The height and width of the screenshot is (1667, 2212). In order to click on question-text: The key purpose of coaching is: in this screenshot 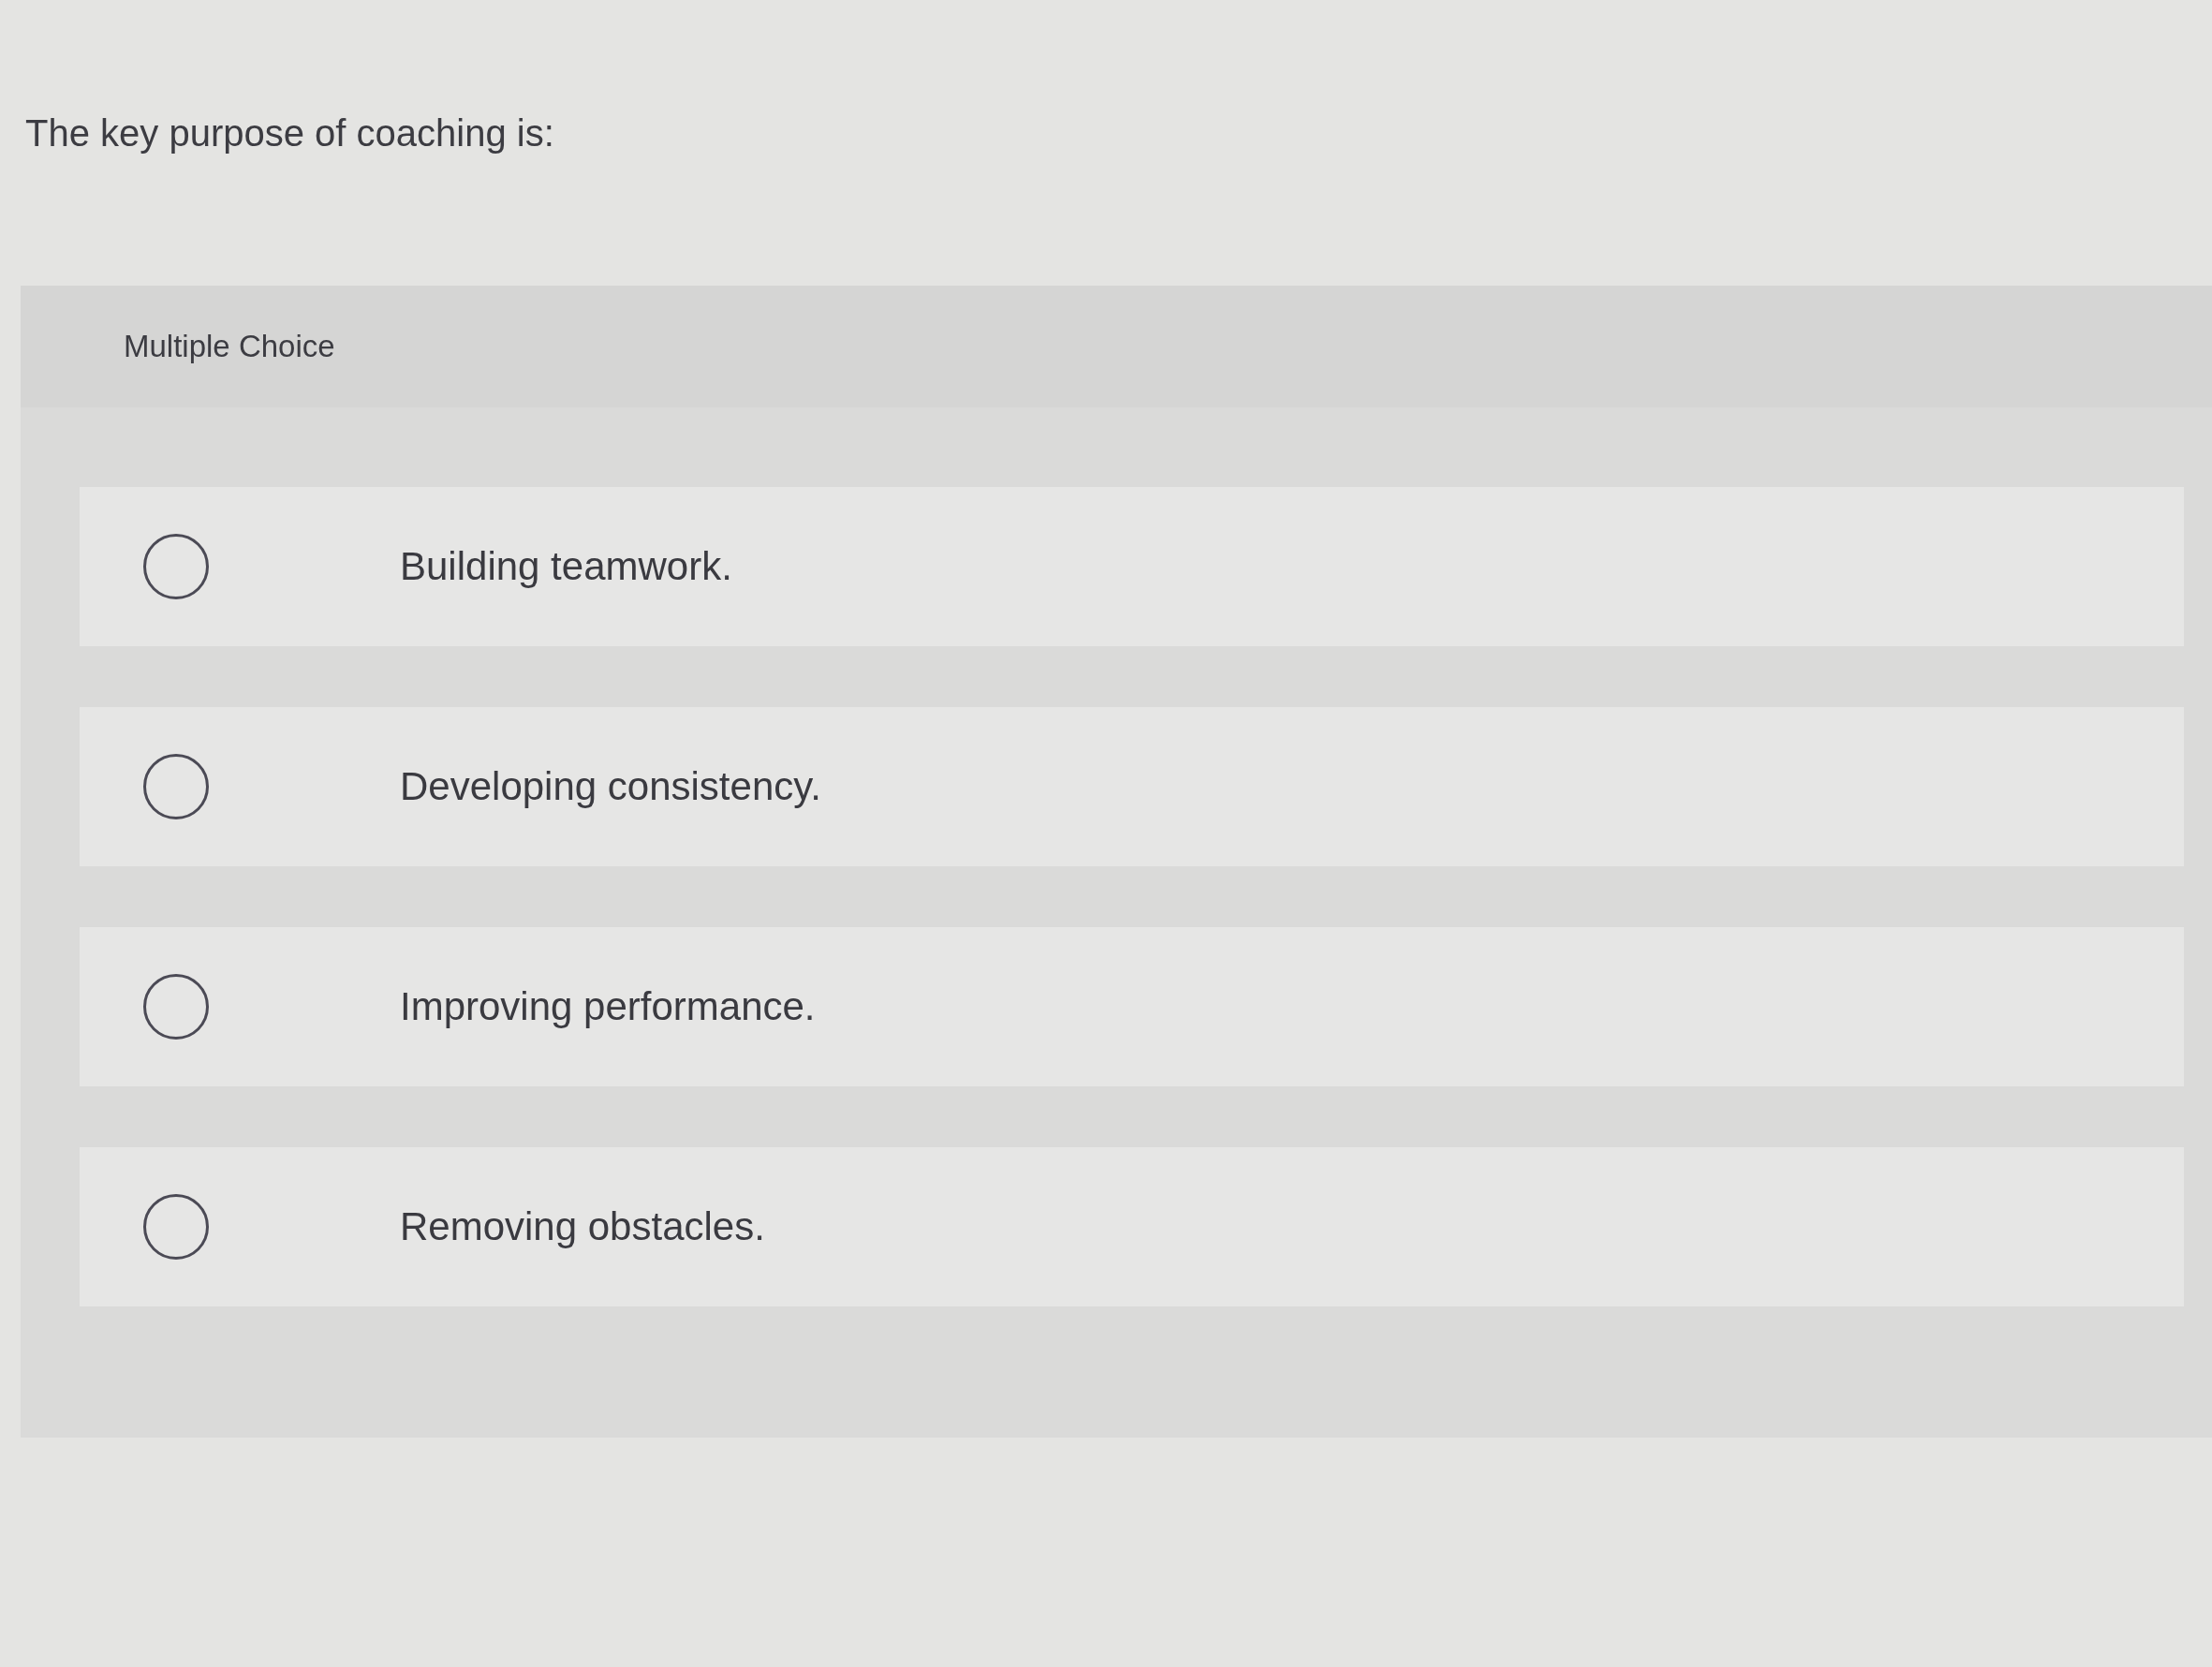, I will do `click(290, 133)`.